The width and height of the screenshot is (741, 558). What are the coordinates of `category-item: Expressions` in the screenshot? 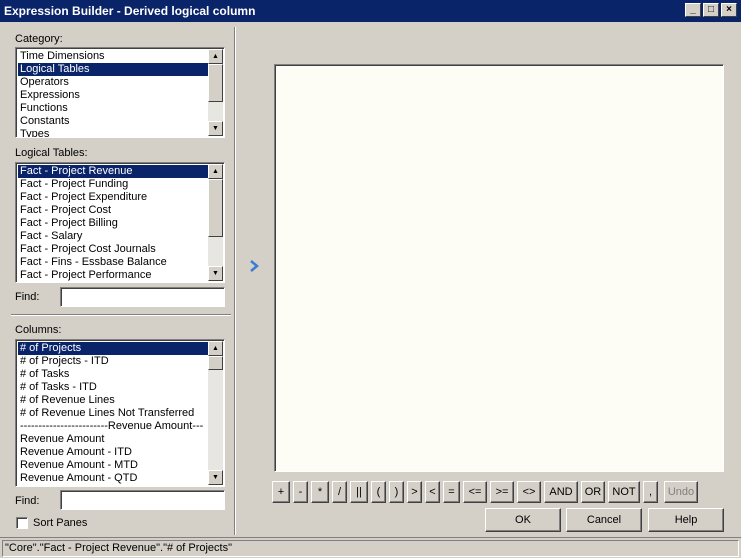 It's located at (113, 95).